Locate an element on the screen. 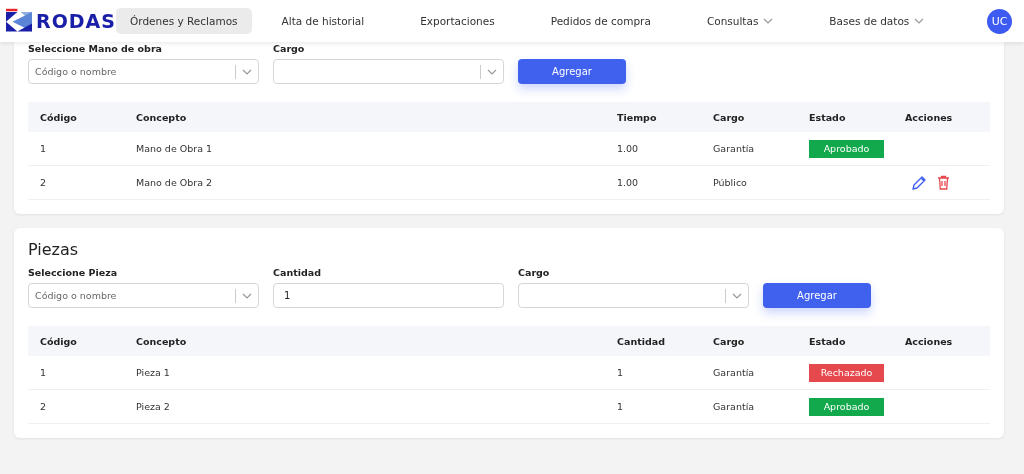  input-field: 1 is located at coordinates (388, 295).